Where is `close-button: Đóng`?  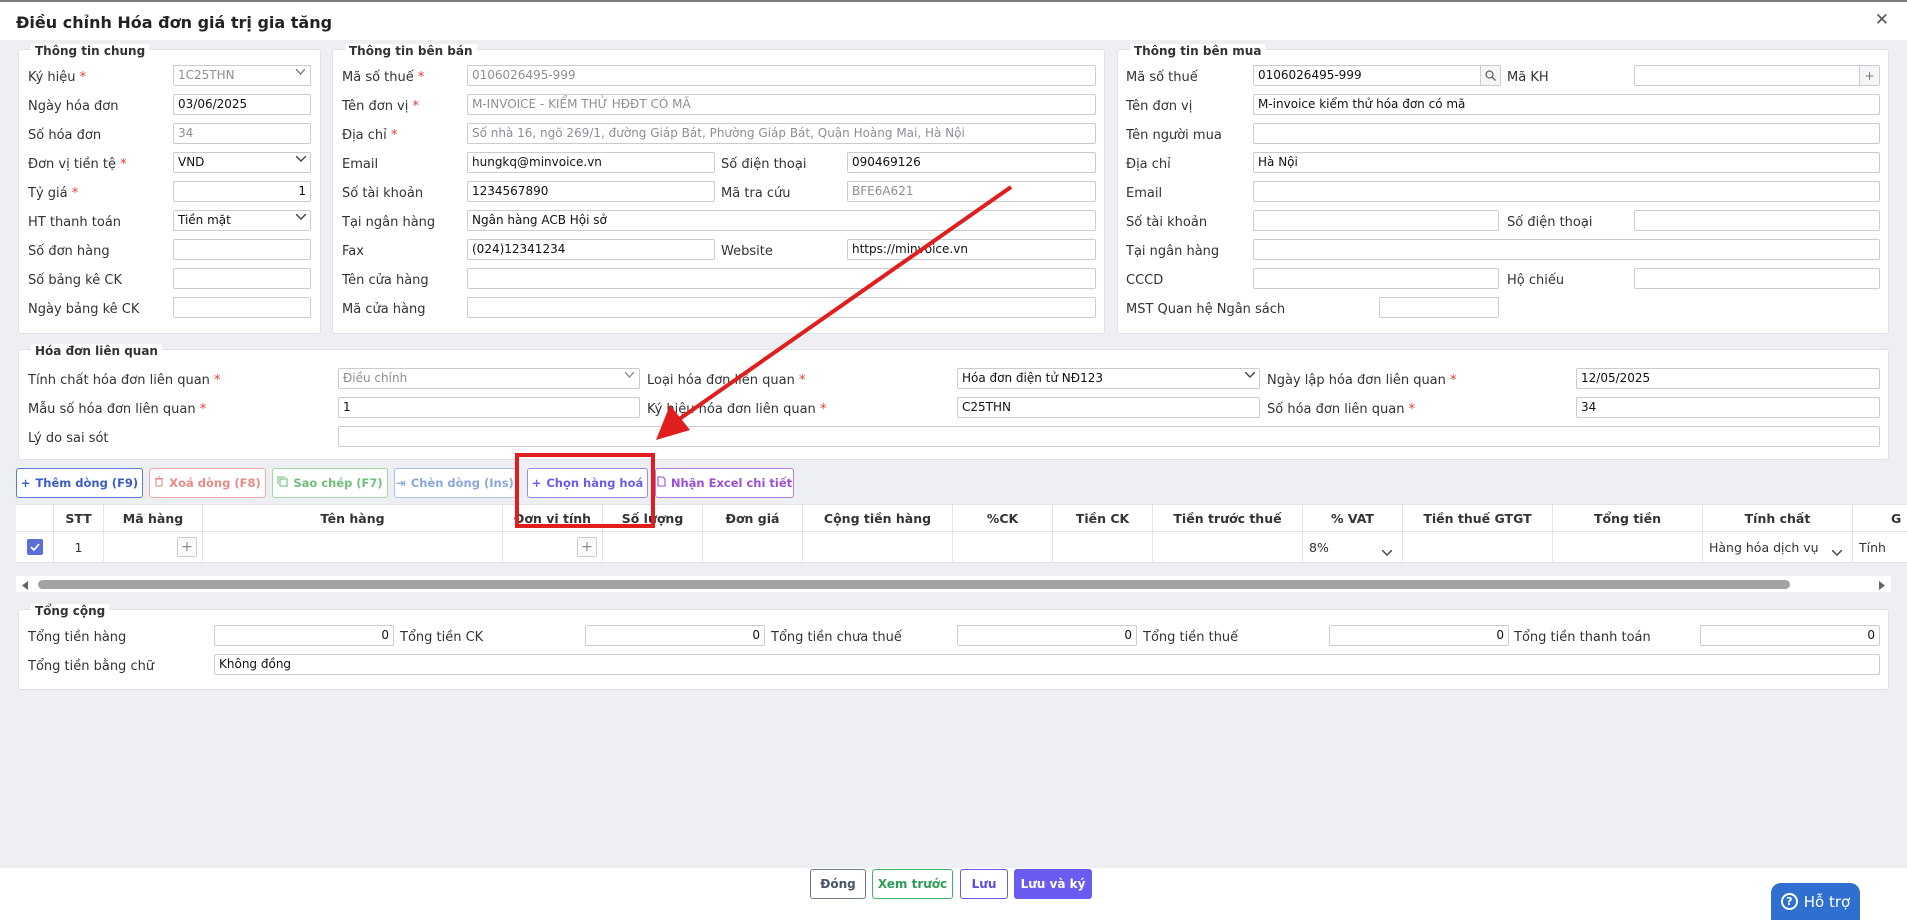
close-button: Đóng is located at coordinates (838, 884).